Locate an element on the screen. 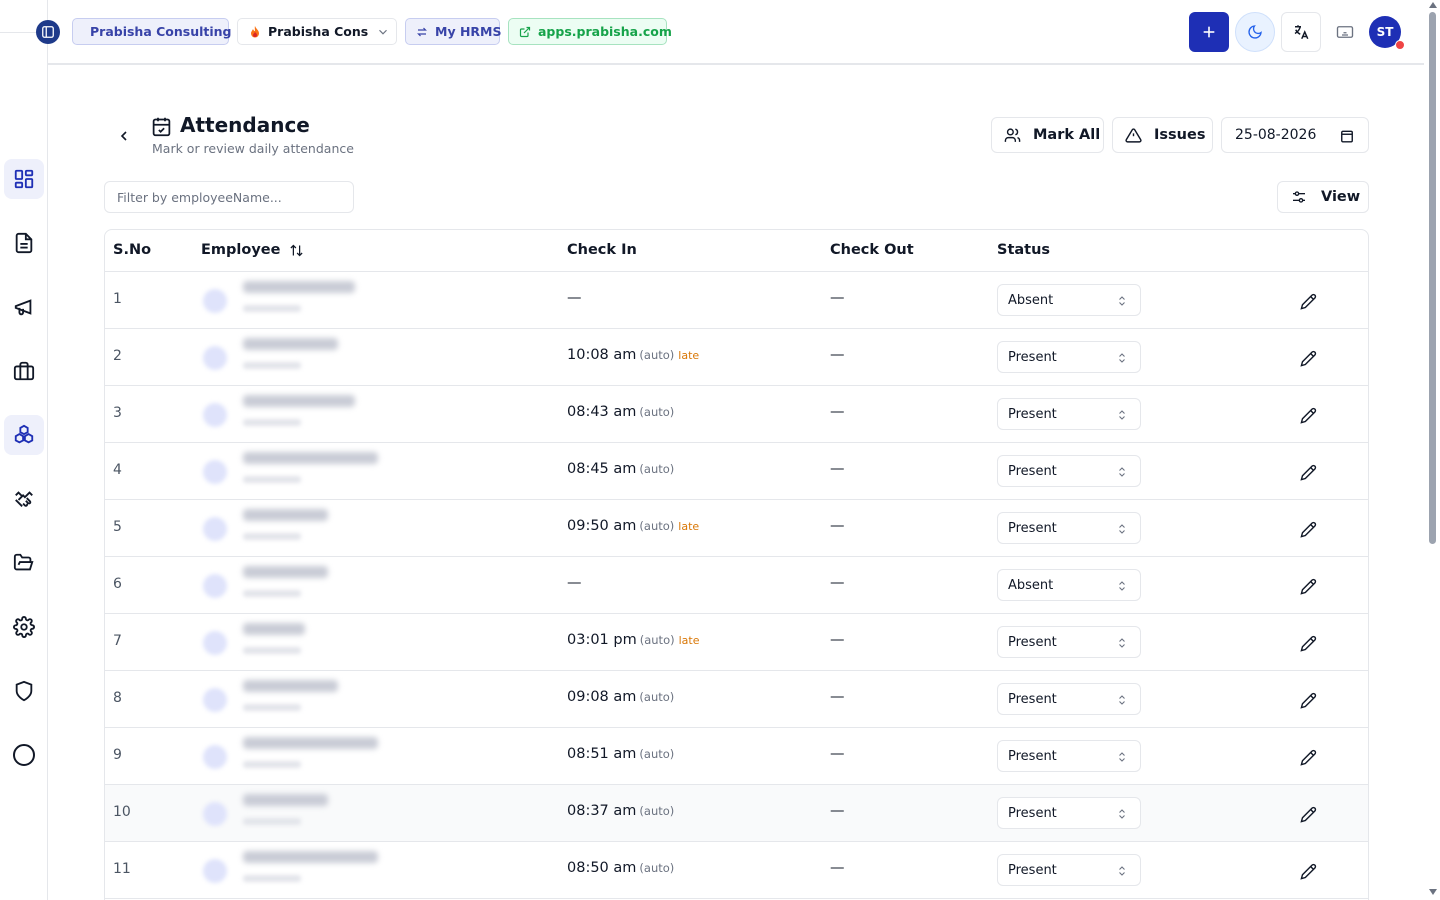  table-row: 9 08:51 am (auto) — Present is located at coordinates (736, 756).